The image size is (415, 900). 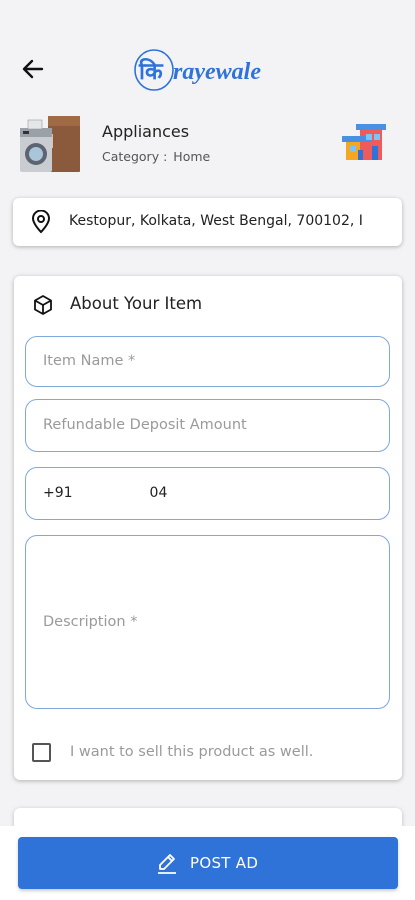 I want to click on category-subtitle: Category : Home, so click(x=156, y=156).